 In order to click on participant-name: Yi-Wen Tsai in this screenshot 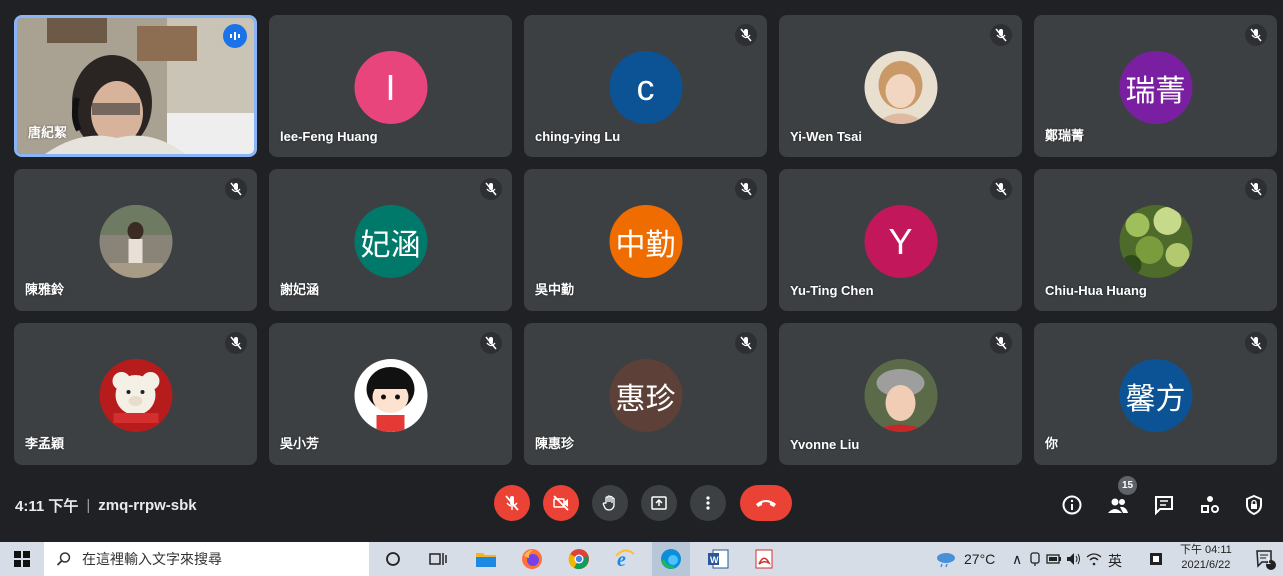, I will do `click(826, 136)`.